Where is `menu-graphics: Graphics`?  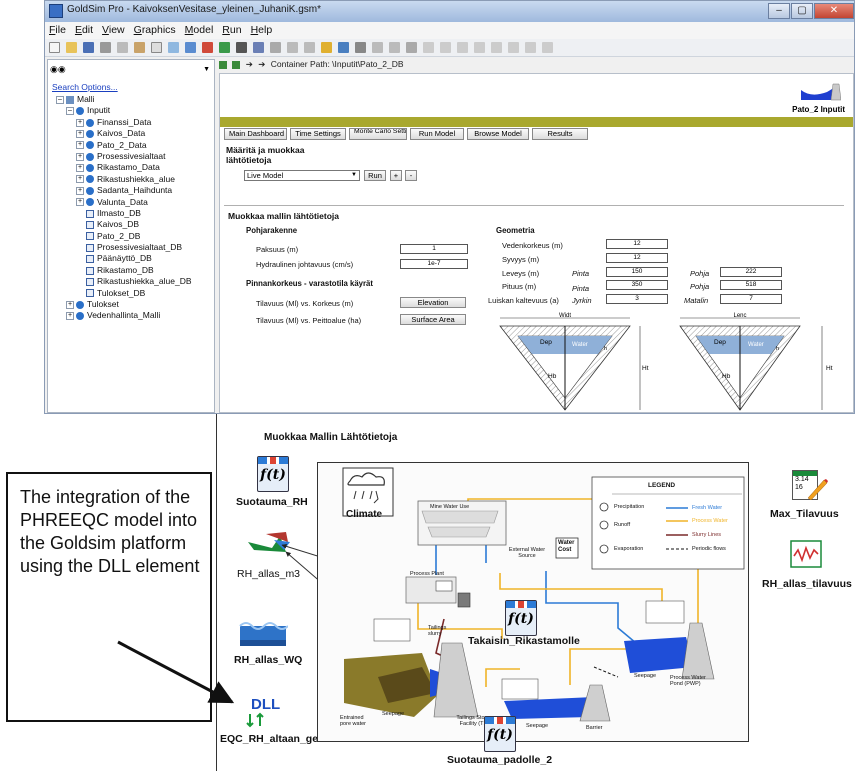
menu-graphics: Graphics is located at coordinates (155, 30).